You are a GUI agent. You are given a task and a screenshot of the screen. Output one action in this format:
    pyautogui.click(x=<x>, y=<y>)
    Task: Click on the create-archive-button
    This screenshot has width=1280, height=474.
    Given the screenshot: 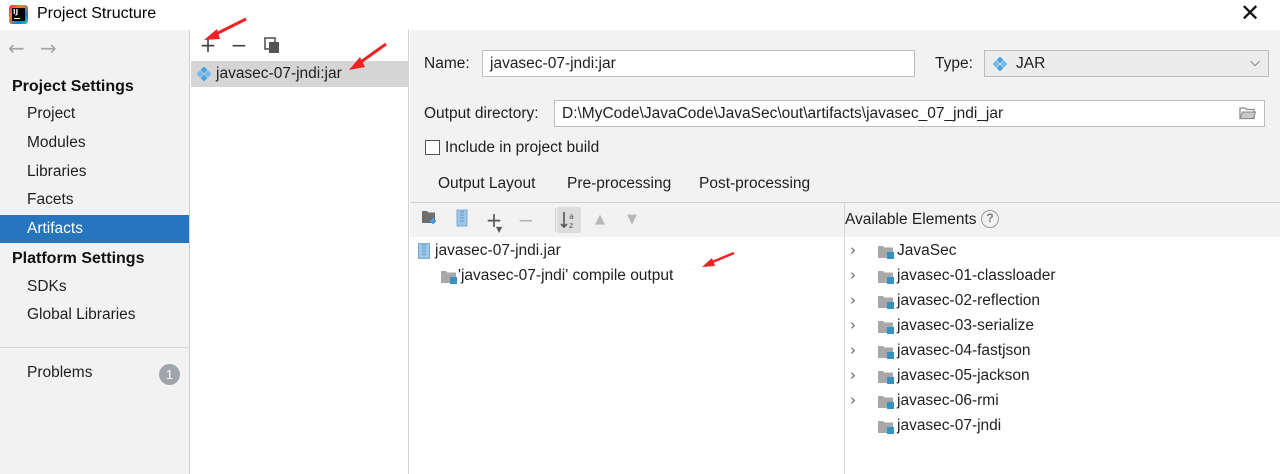 What is the action you would take?
    pyautogui.click(x=462, y=220)
    